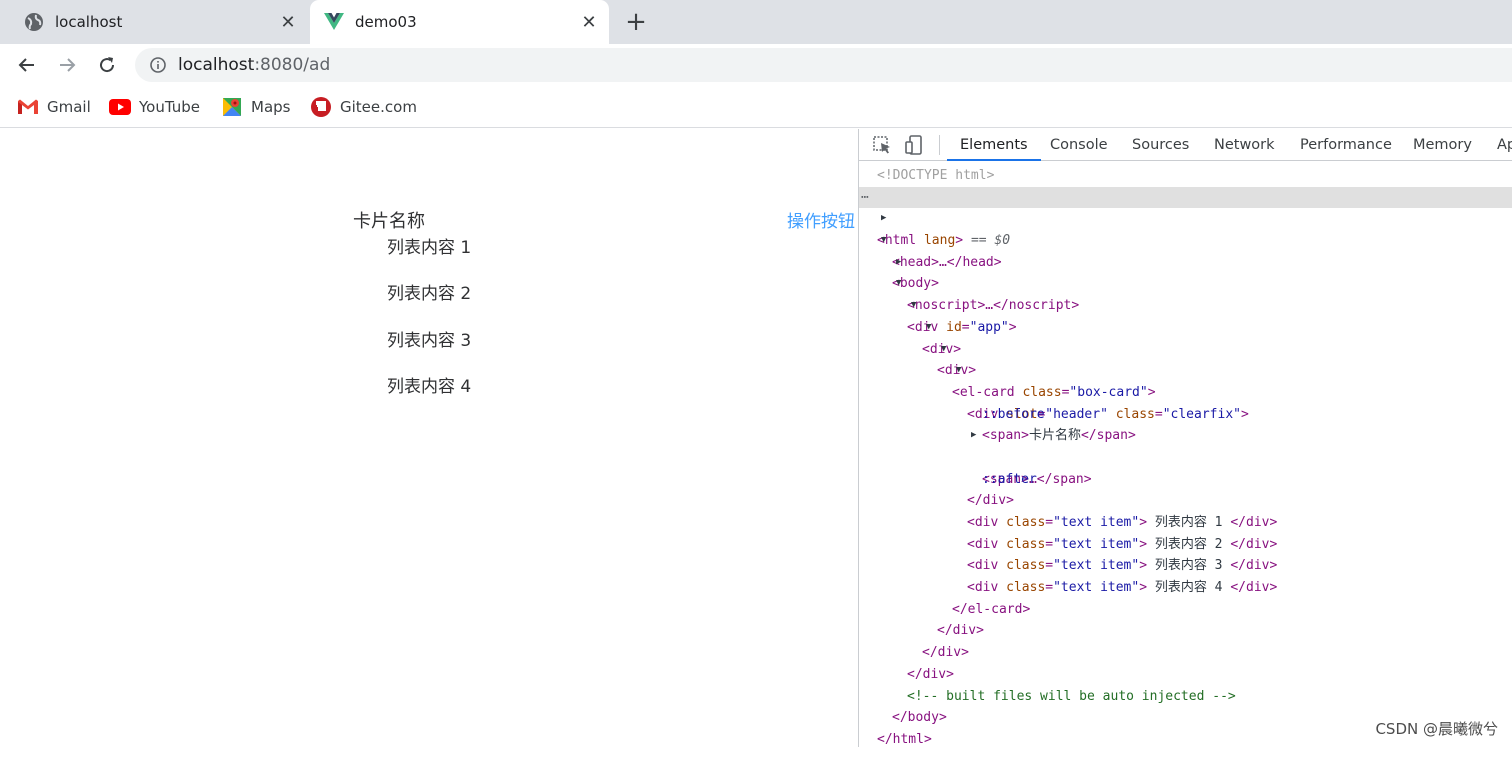 Image resolution: width=1512 pixels, height=772 pixels. Describe the element at coordinates (389, 221) in the screenshot. I see `card-title: 卡片名称` at that location.